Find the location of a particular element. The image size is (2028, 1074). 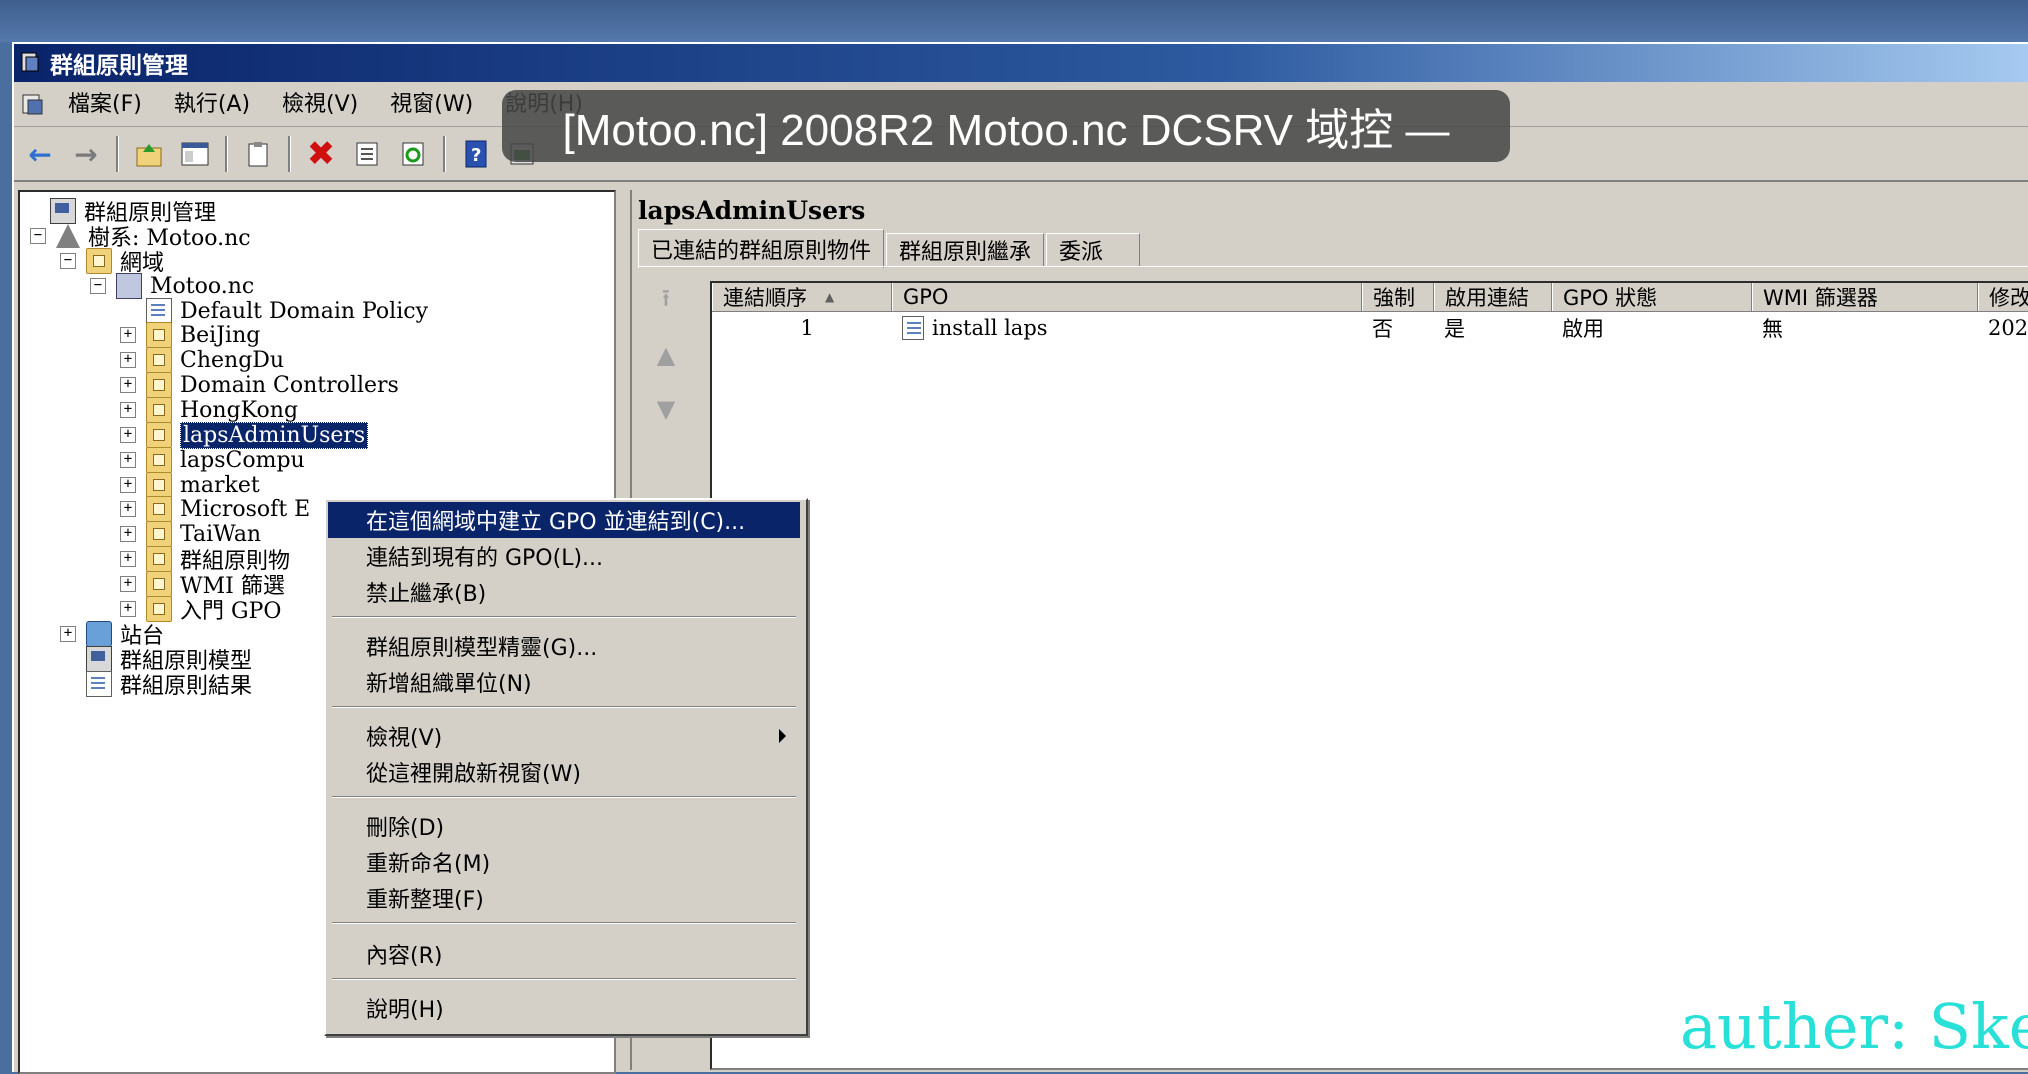

cell-gpo-status: 啟用 is located at coordinates (1583, 329).